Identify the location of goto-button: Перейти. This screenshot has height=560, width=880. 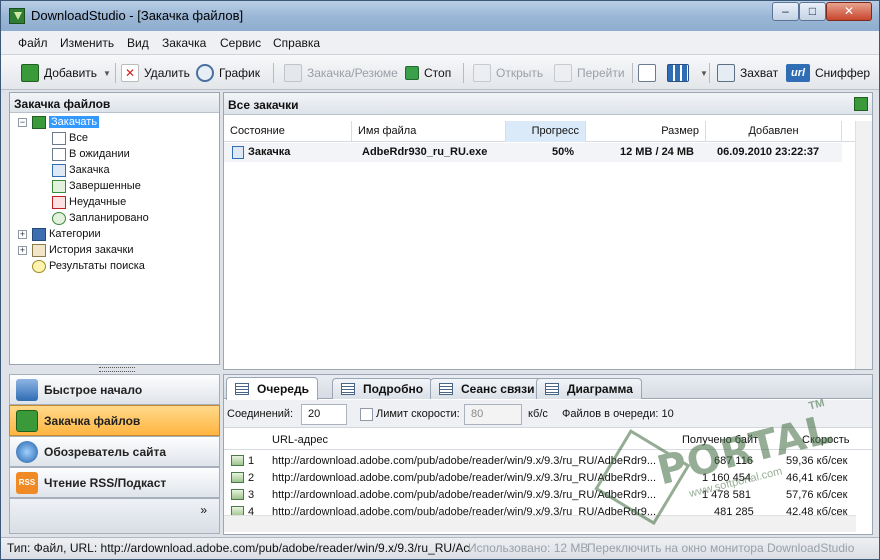
(589, 73).